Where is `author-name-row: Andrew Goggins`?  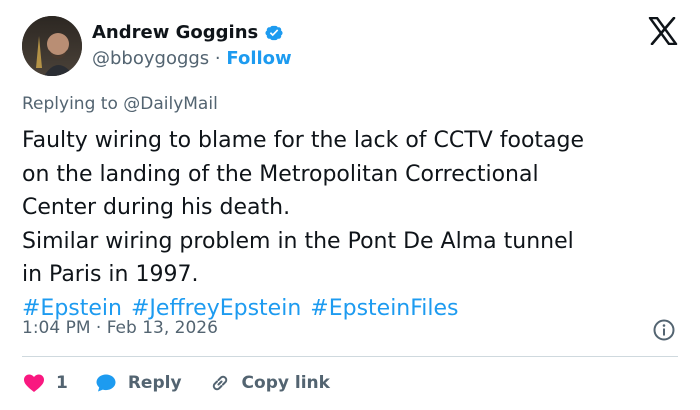 author-name-row: Andrew Goggins is located at coordinates (188, 32).